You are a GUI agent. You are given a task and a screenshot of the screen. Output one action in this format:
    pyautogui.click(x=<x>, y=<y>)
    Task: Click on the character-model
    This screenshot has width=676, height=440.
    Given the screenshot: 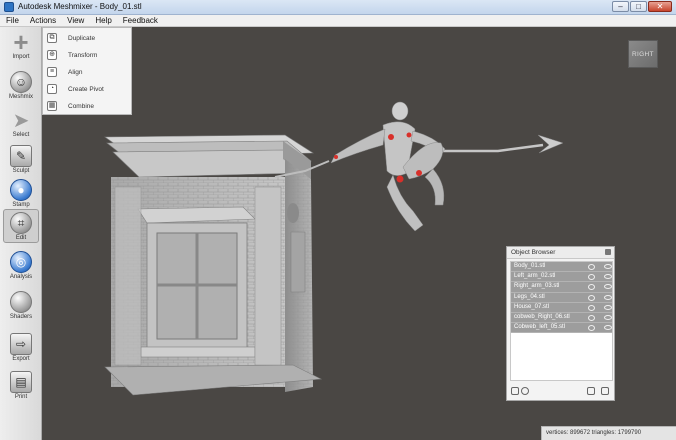 What is the action you would take?
    pyautogui.click(x=388, y=166)
    